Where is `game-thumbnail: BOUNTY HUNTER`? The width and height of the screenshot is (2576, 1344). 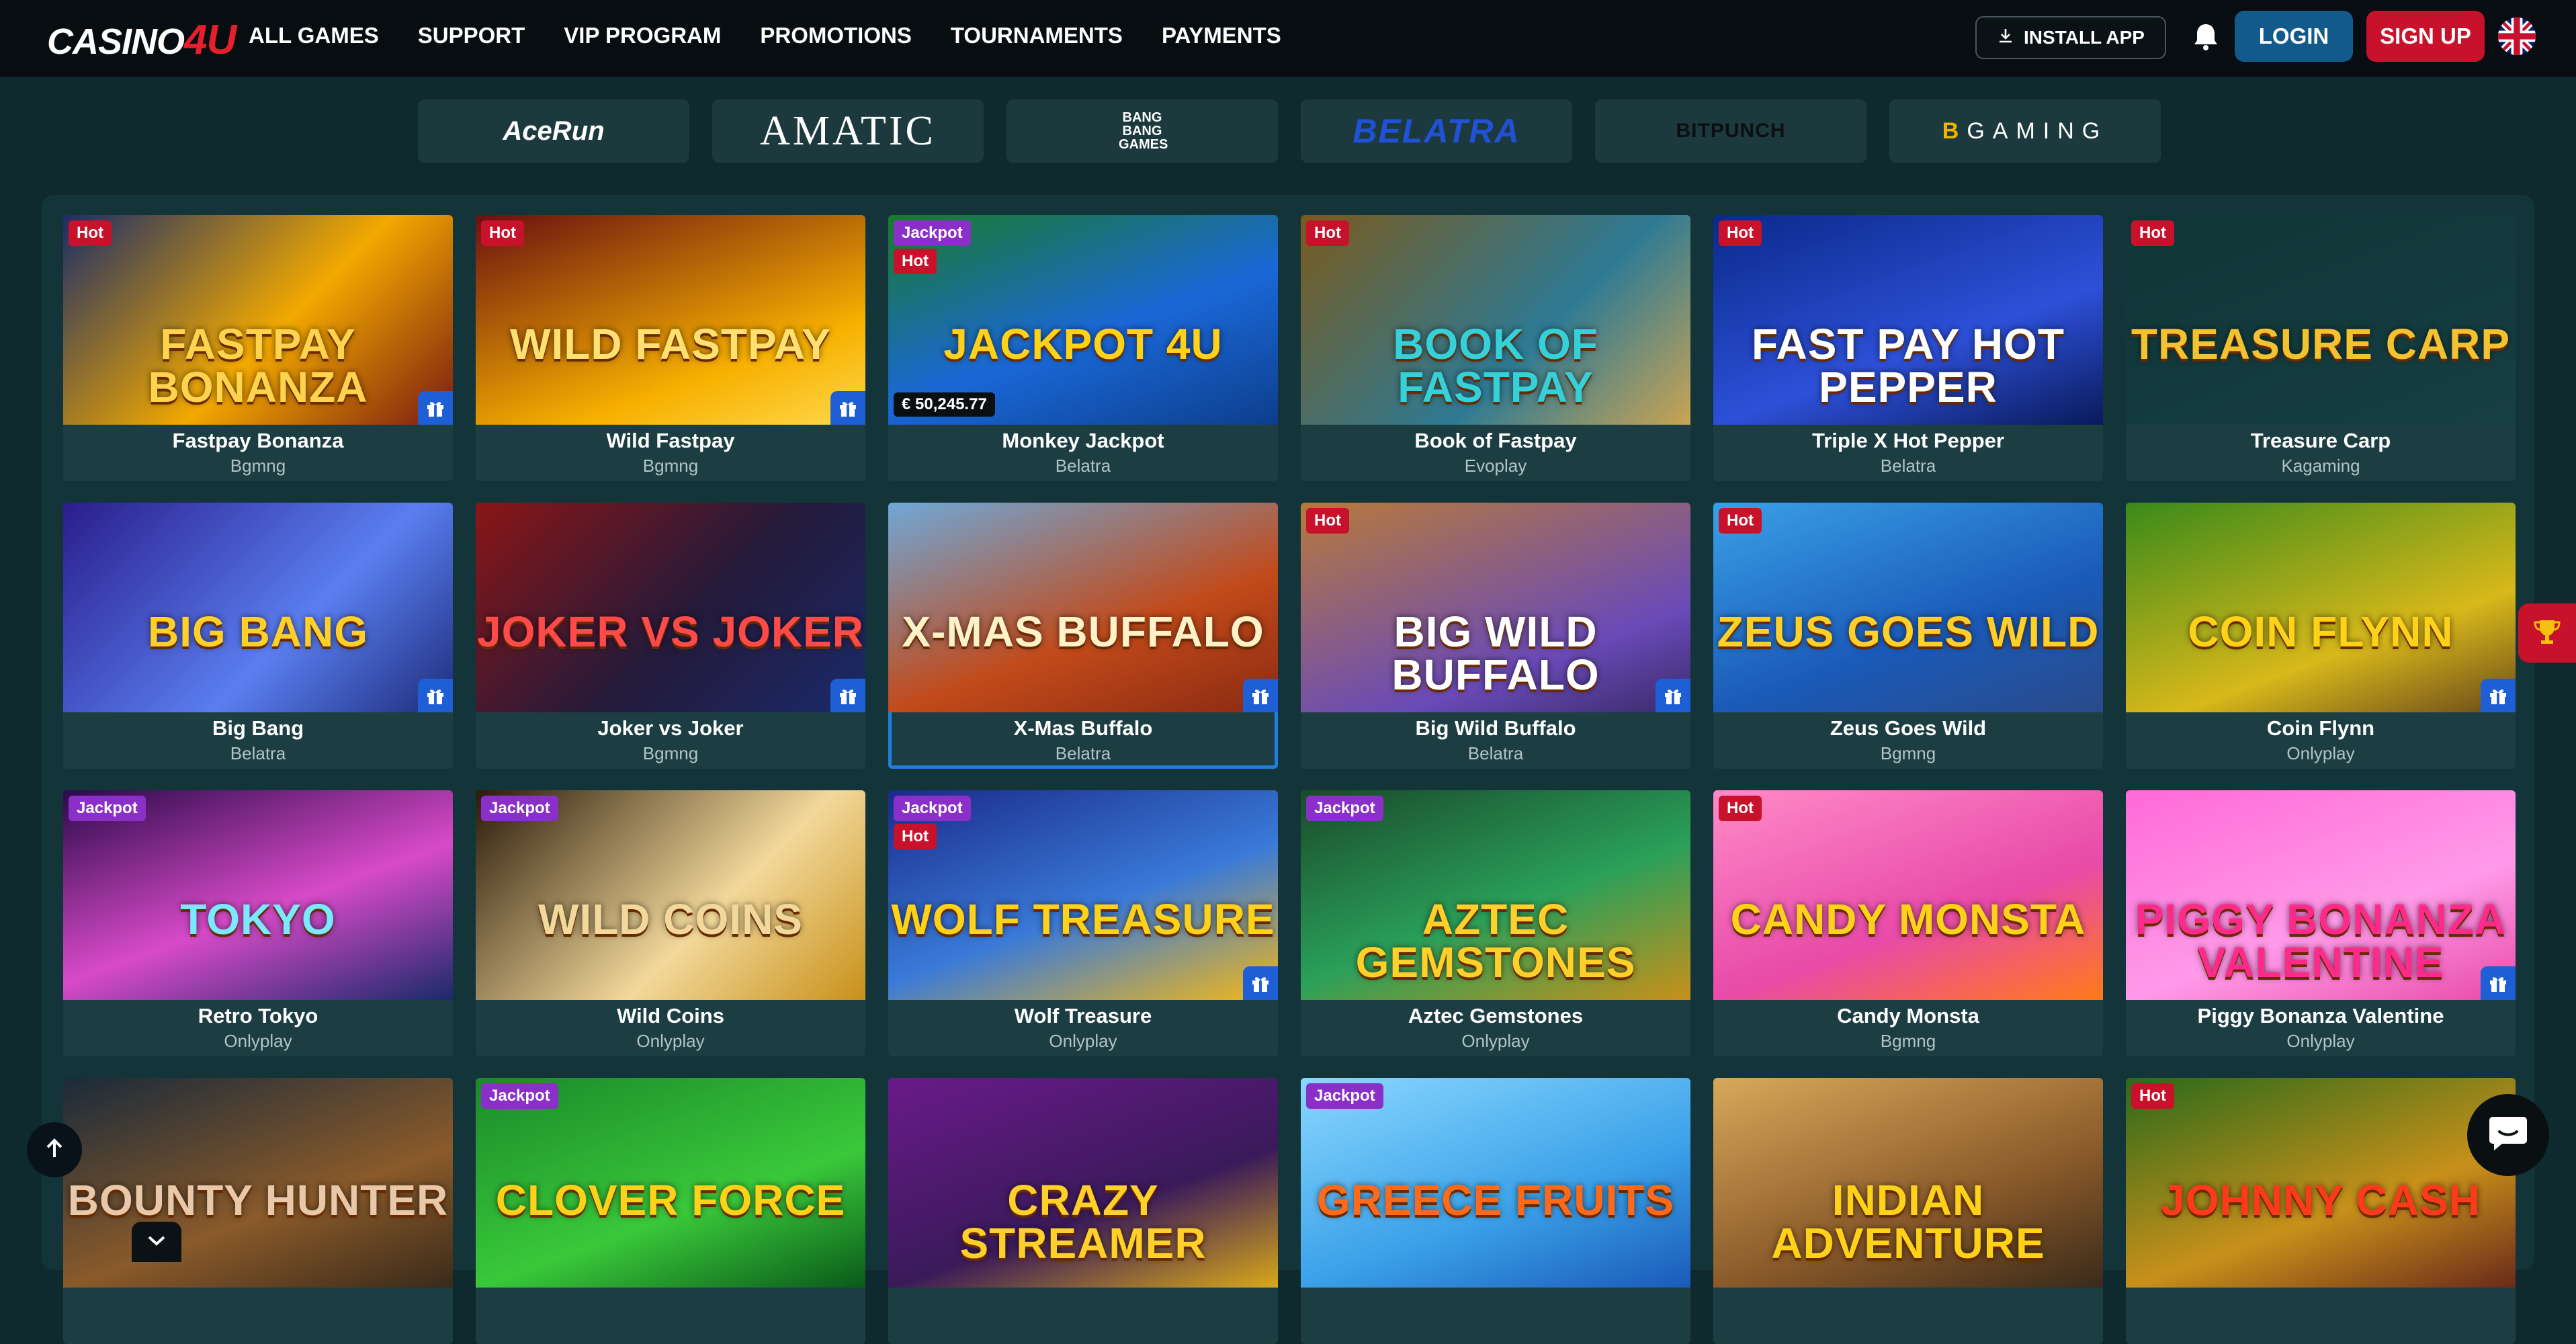
game-thumbnail: BOUNTY HUNTER is located at coordinates (258, 1183).